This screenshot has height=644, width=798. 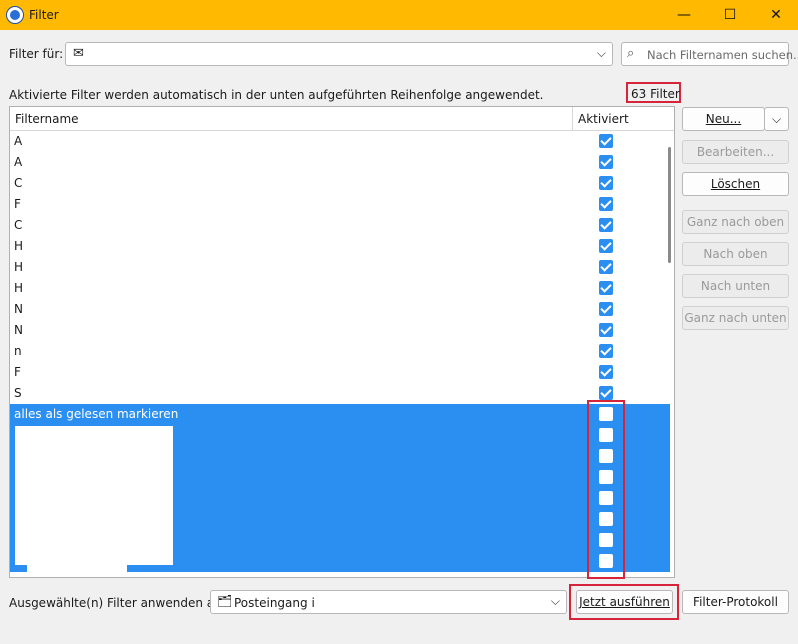 What do you see at coordinates (606, 489) in the screenshot?
I see `unchecked-boxes-highlight` at bounding box center [606, 489].